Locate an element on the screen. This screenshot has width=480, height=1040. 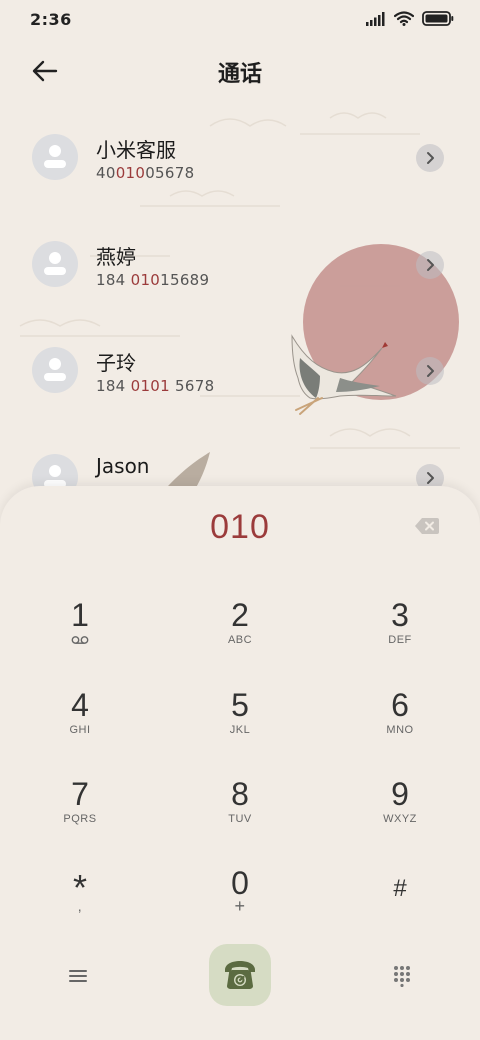
key-letters: + is located at coordinates (240, 906).